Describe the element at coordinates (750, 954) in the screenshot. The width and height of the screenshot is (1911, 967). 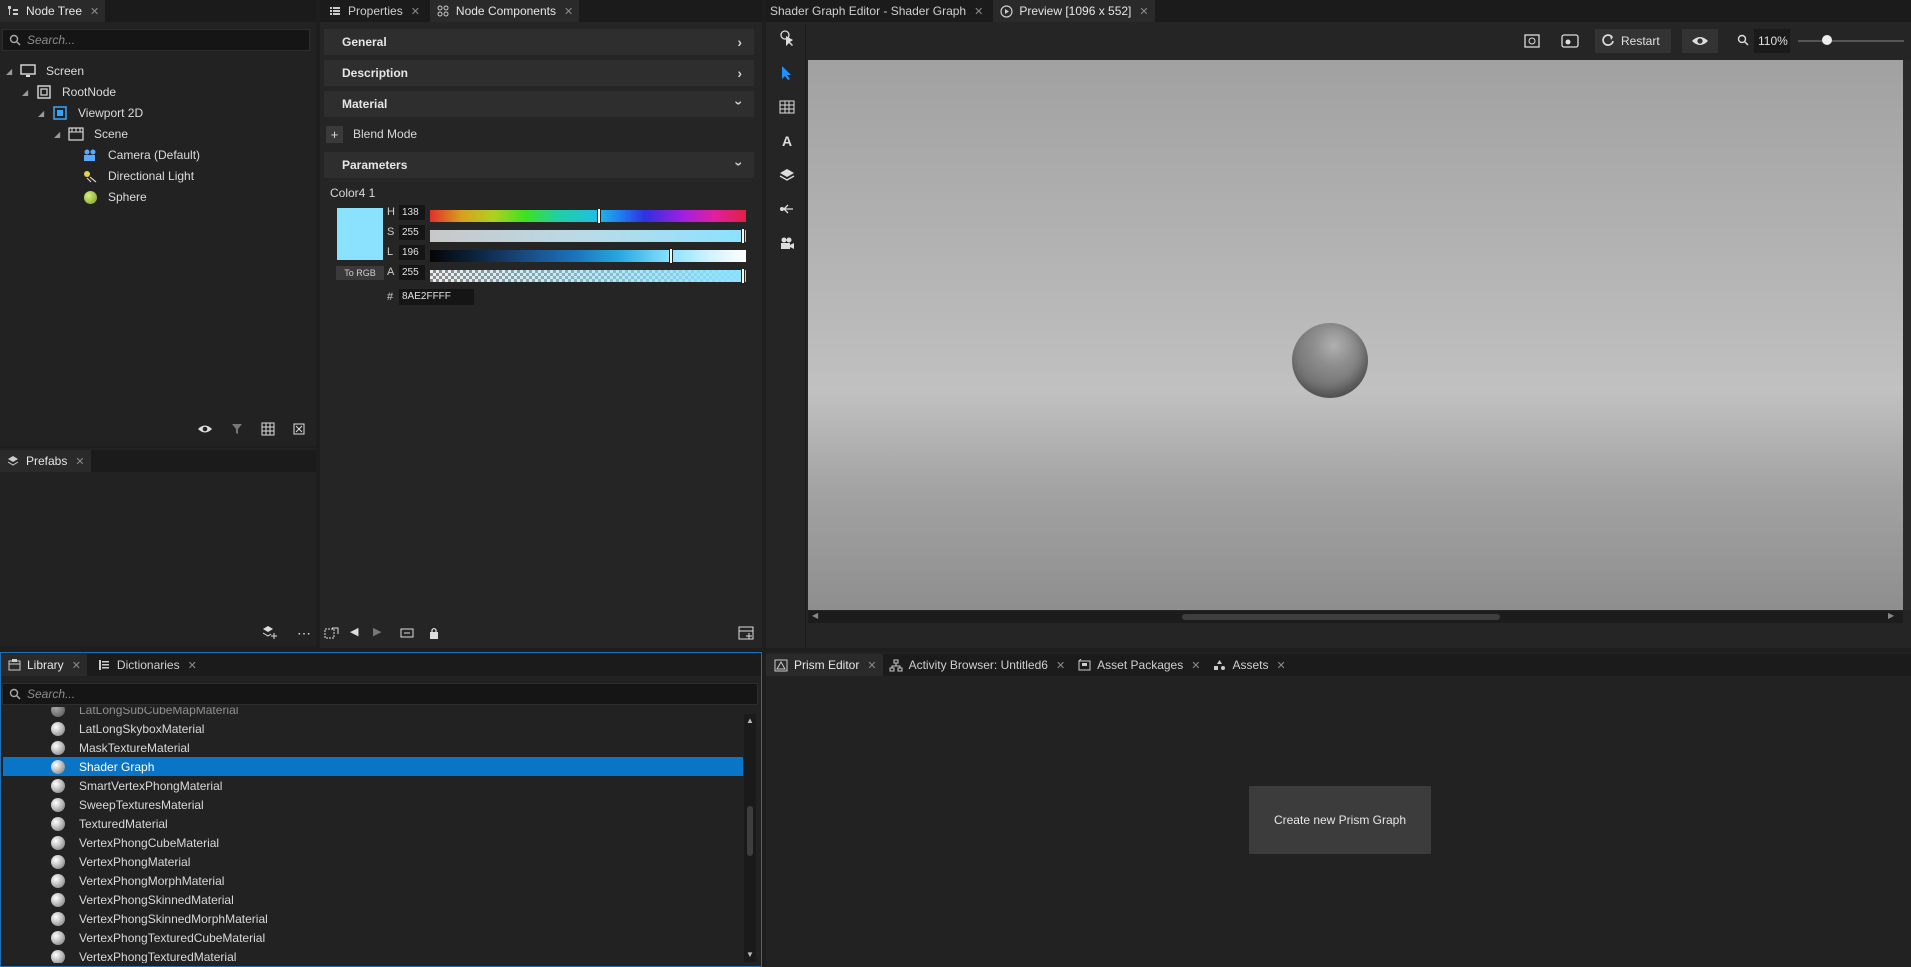
I see `scroll-down-icon: ▼` at that location.